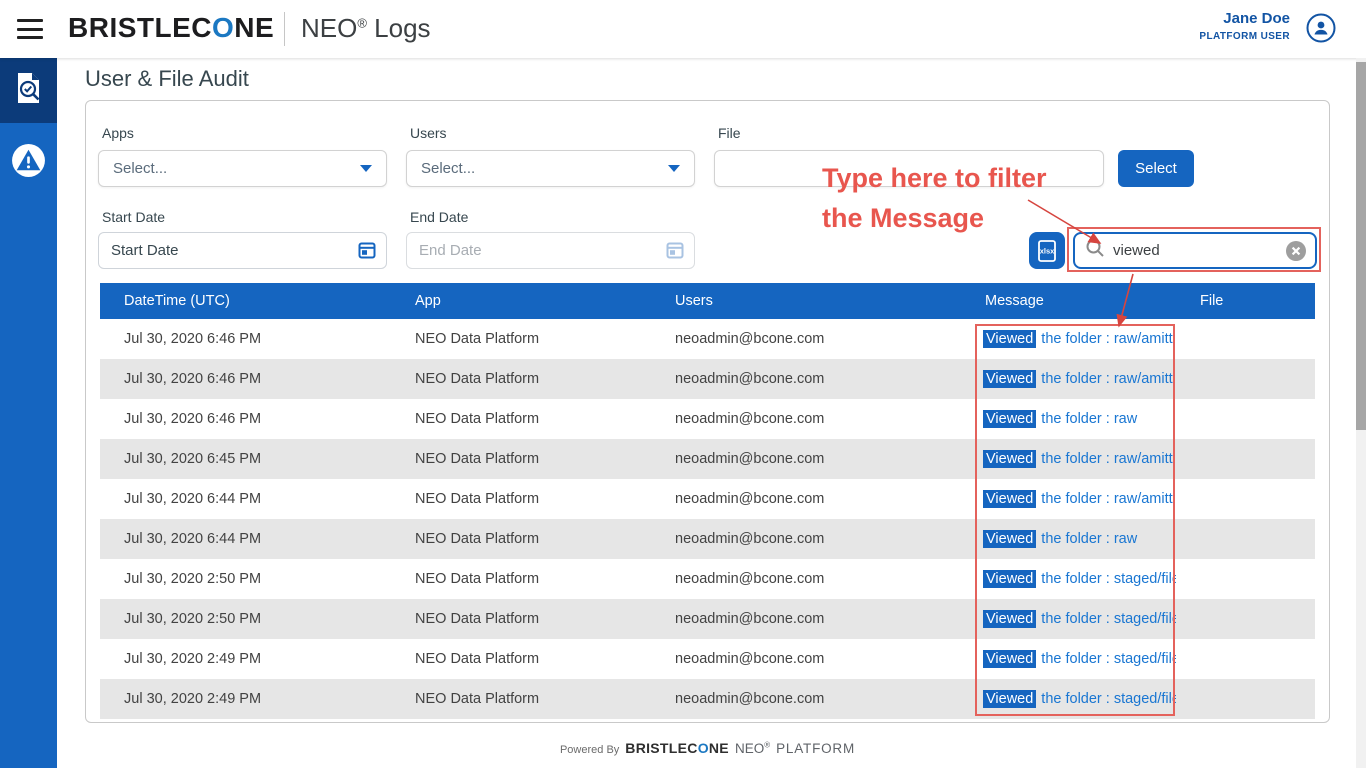 Image resolution: width=1366 pixels, height=768 pixels. I want to click on select-button: Select, so click(1156, 168).